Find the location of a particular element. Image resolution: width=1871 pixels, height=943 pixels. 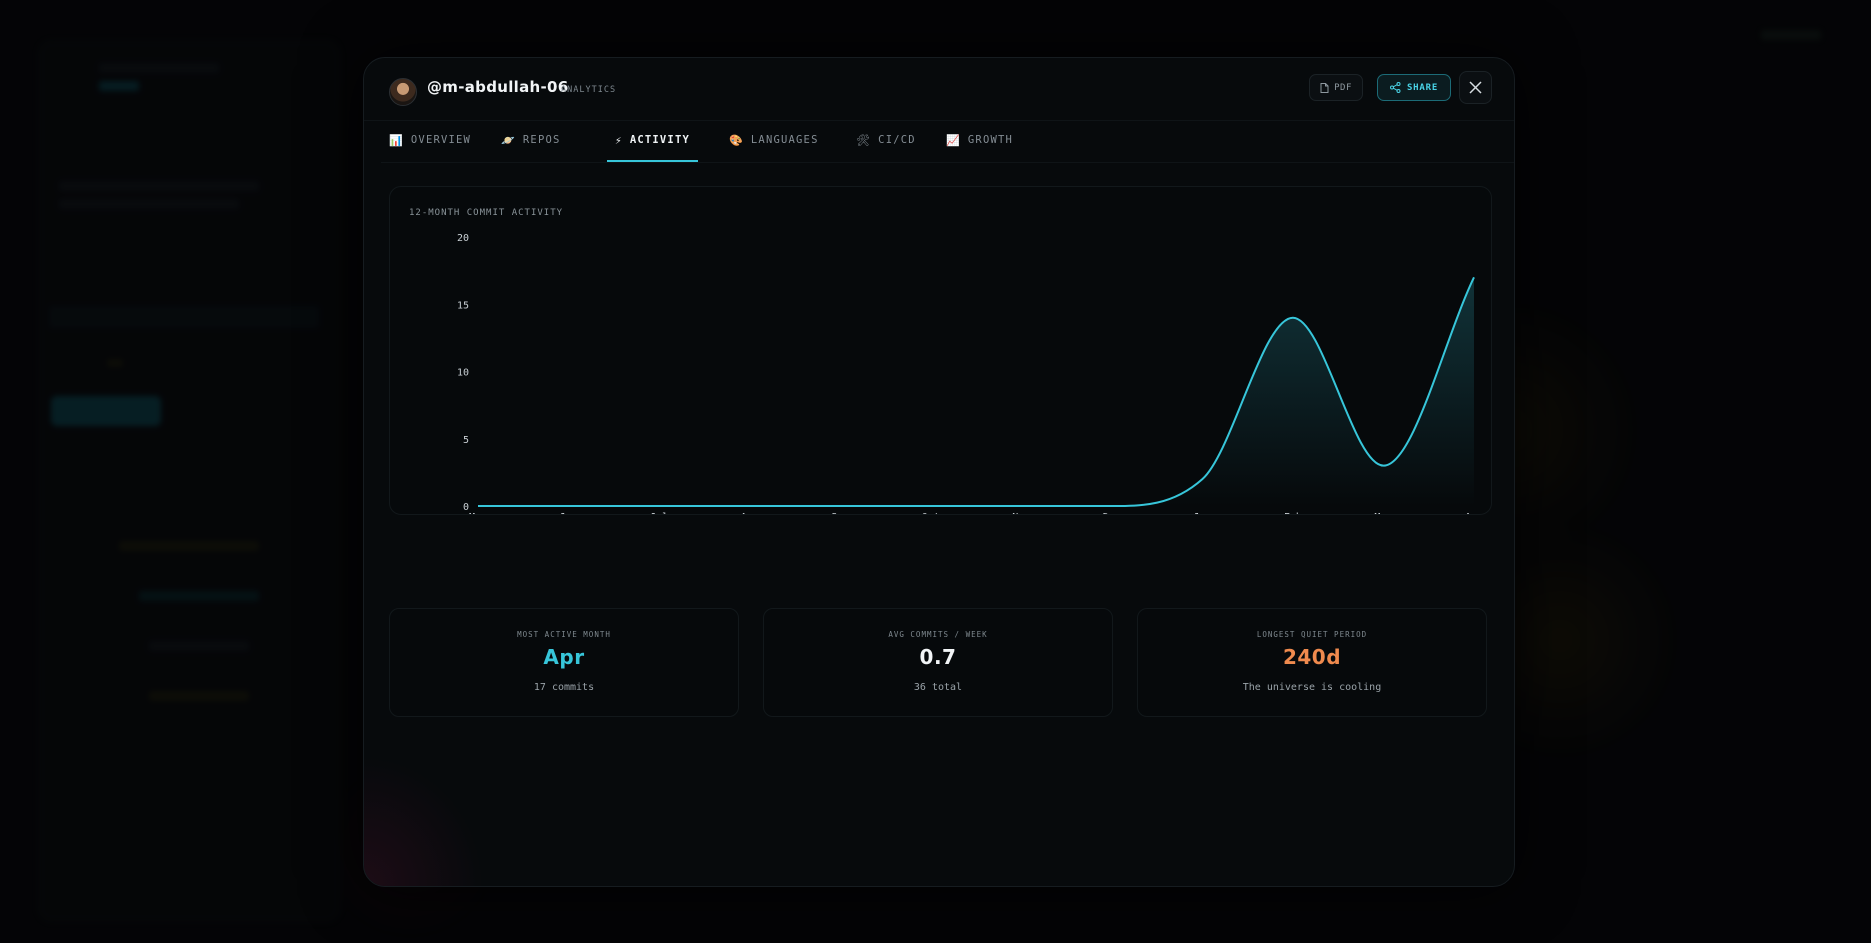

y-tick-label: 5 is located at coordinates (466, 440).